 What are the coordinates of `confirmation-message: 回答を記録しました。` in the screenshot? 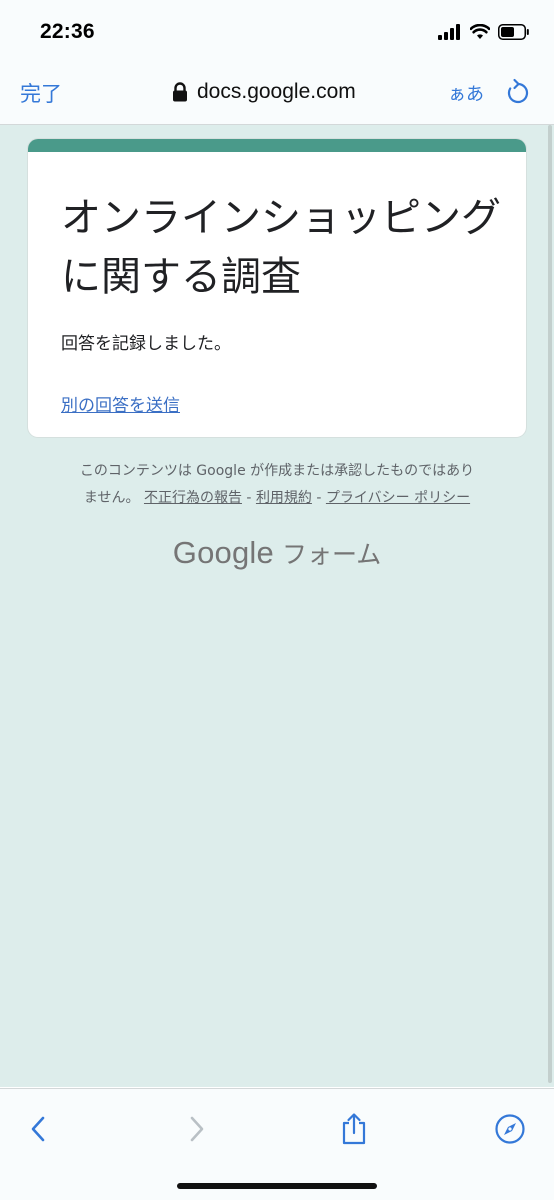 It's located at (146, 344).